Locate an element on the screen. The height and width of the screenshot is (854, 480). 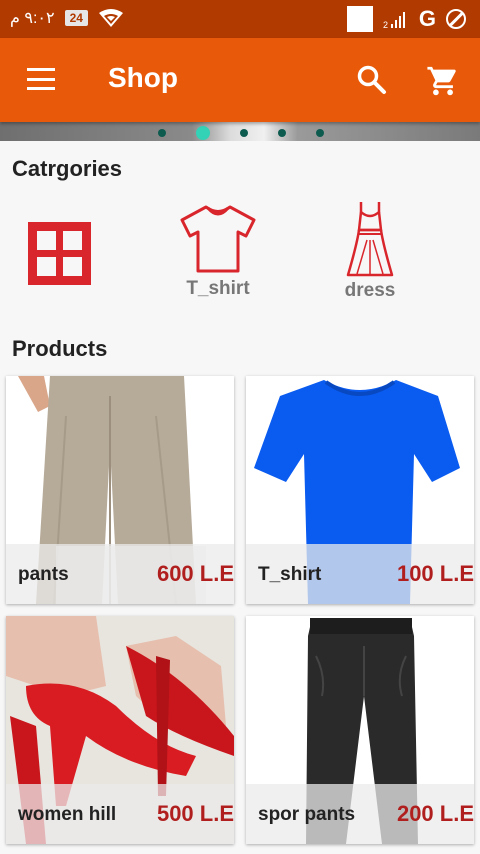
category-label: dress is located at coordinates (370, 290).